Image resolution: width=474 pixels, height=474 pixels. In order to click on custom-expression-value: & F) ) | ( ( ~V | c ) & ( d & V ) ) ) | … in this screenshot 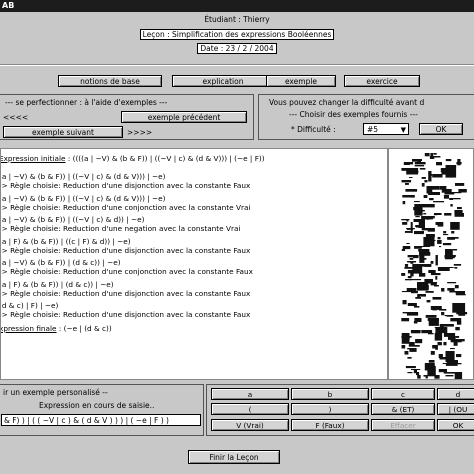, I will do `click(86, 420)`.